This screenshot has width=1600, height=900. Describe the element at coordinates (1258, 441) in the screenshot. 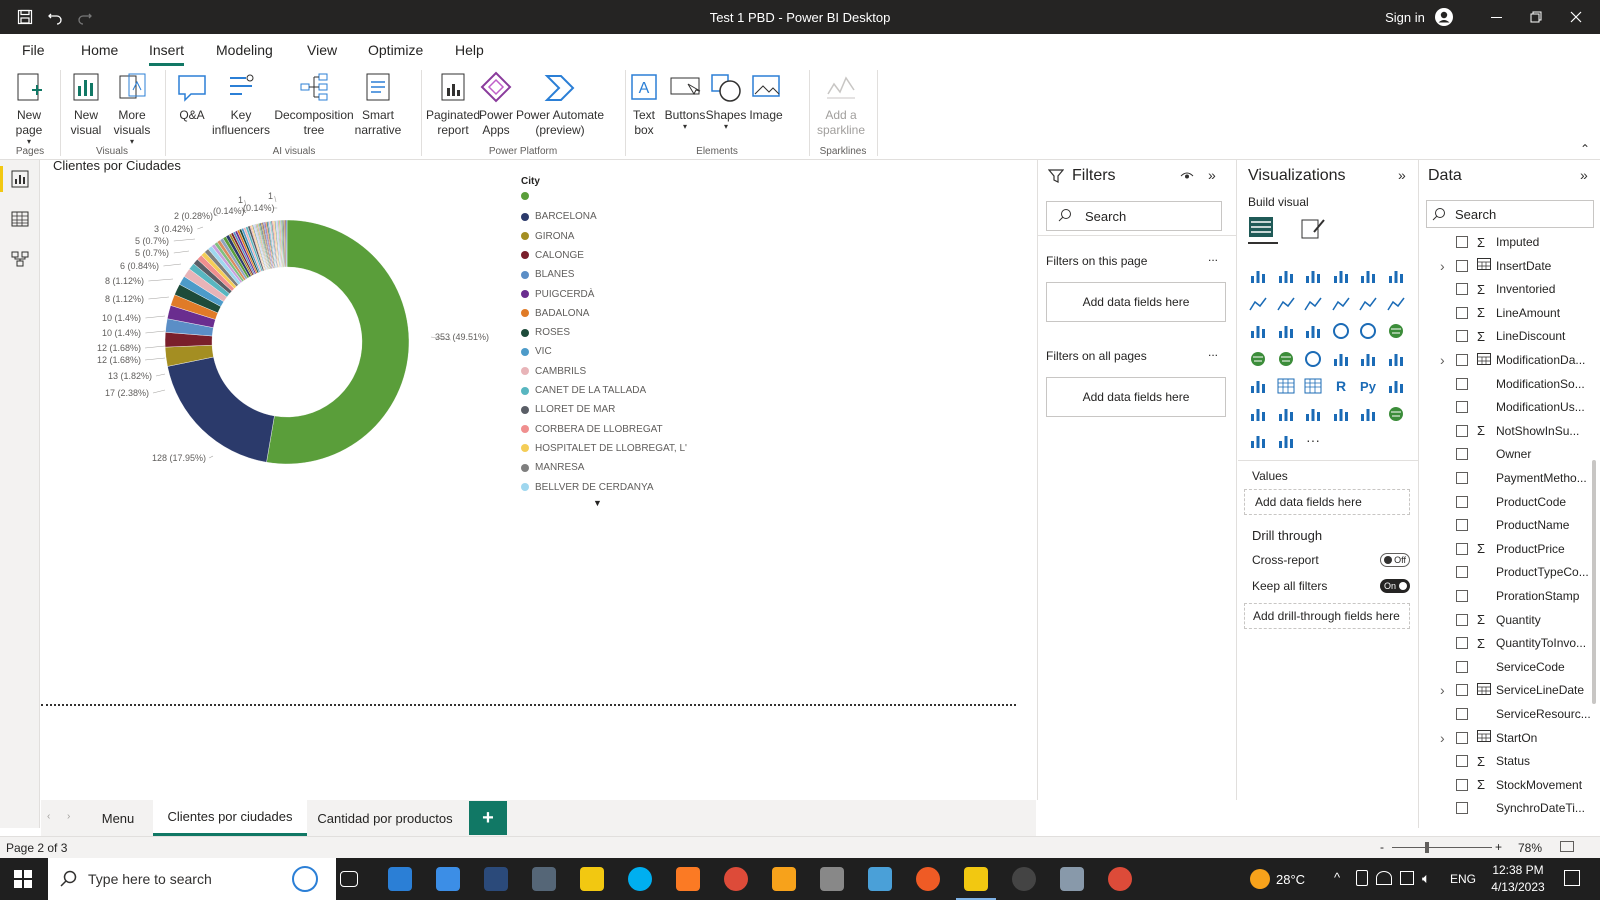

I see `power-apps-visual-icon` at that location.